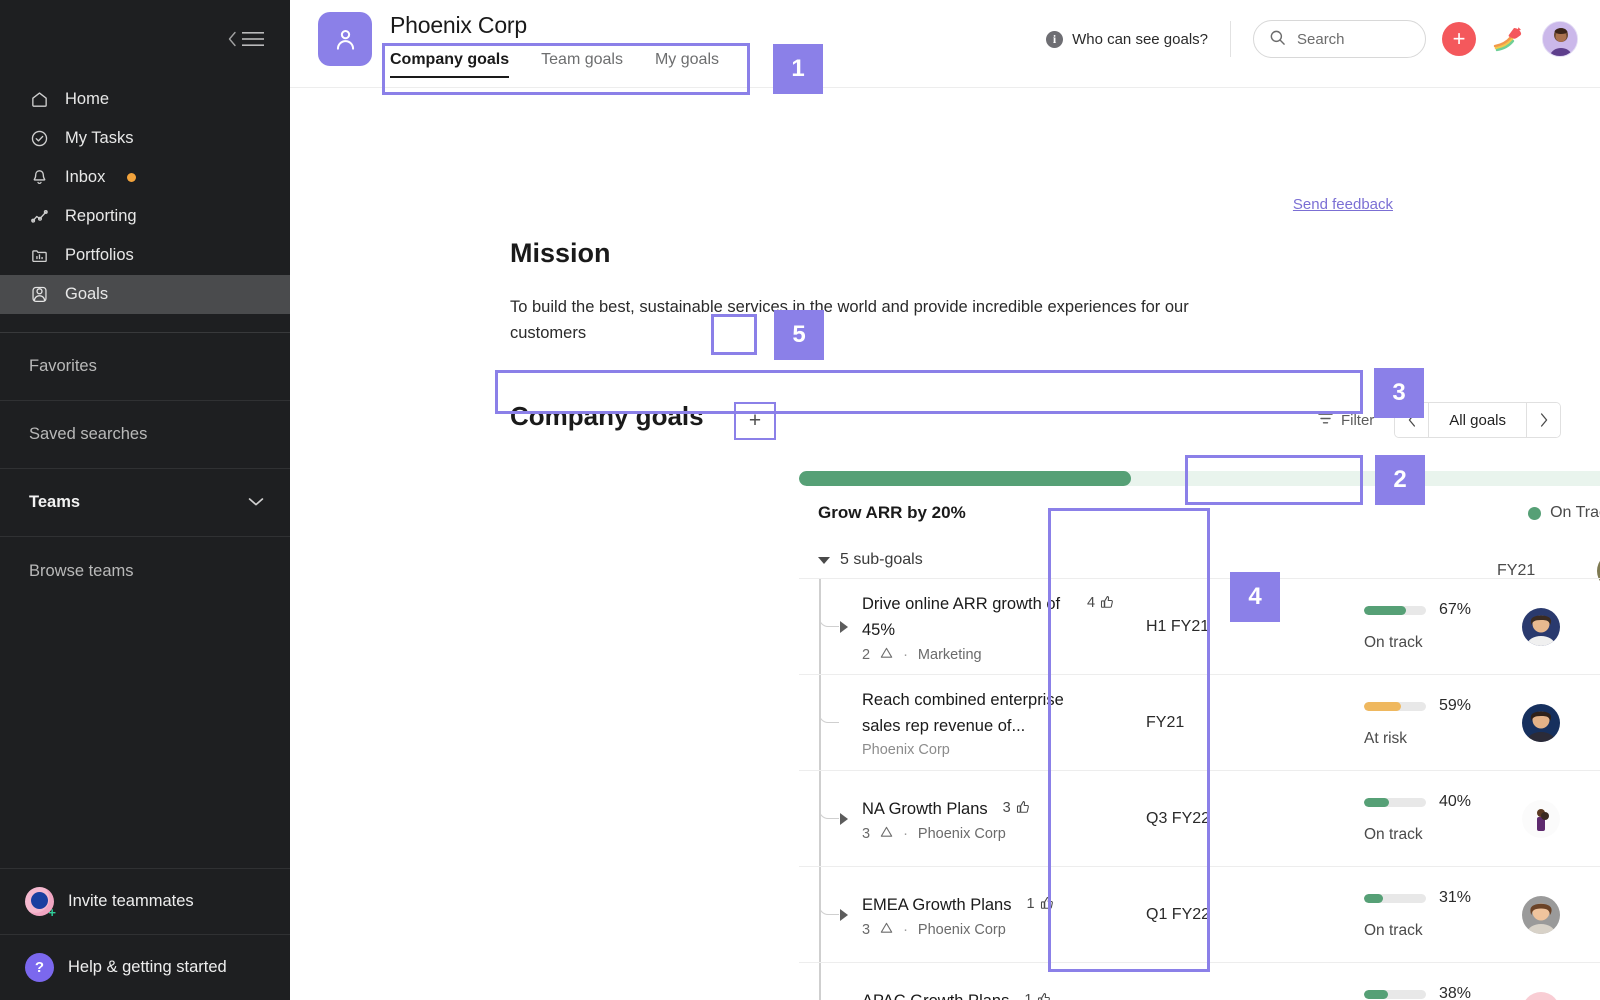  I want to click on home-icon, so click(39, 100).